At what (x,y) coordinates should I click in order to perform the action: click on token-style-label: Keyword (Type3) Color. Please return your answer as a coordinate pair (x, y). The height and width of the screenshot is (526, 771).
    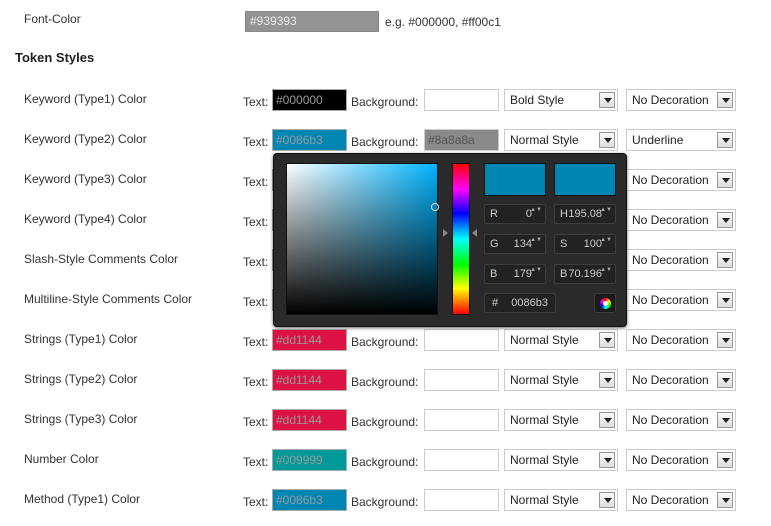
    Looking at the image, I should click on (85, 179).